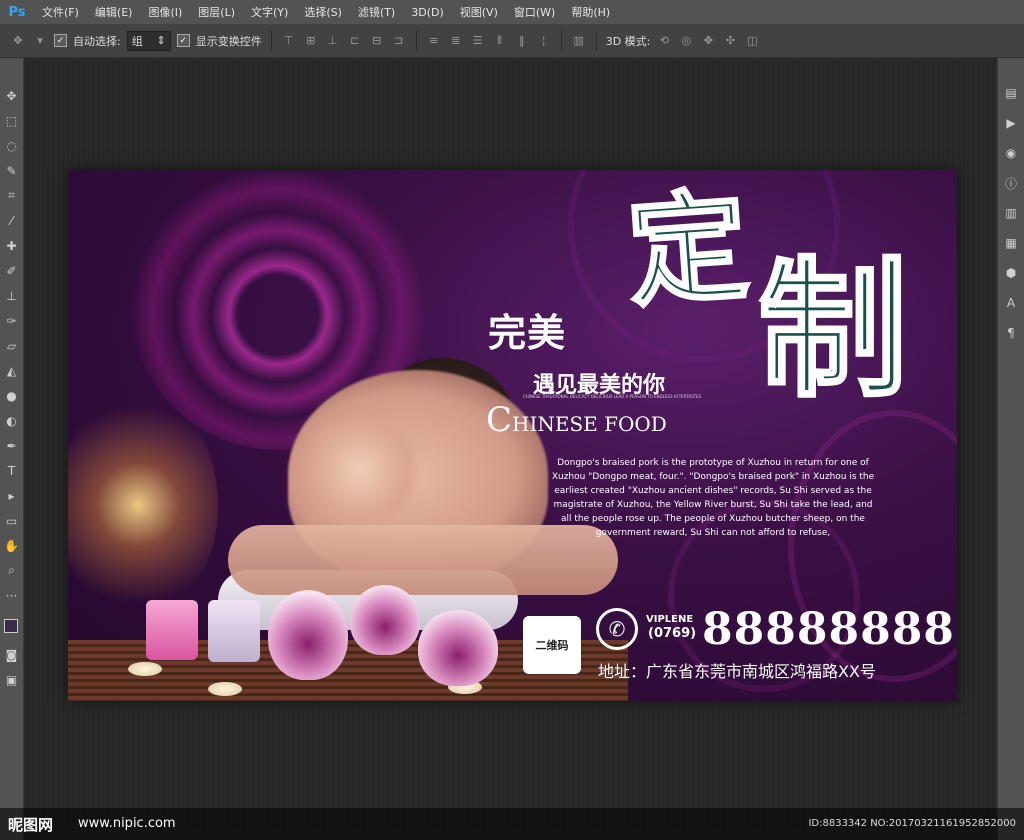  What do you see at coordinates (377, 41) in the screenshot?
I see `align-hcenter-icon: ⊟` at bounding box center [377, 41].